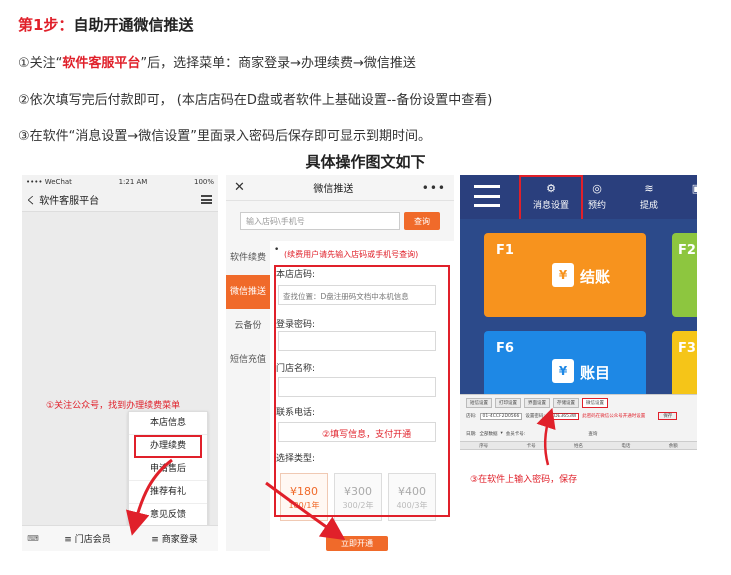 This screenshot has width=731, height=575. What do you see at coordinates (87, 538) in the screenshot?
I see `bottom-menu-store-member: ≡ 门店会员` at bounding box center [87, 538].